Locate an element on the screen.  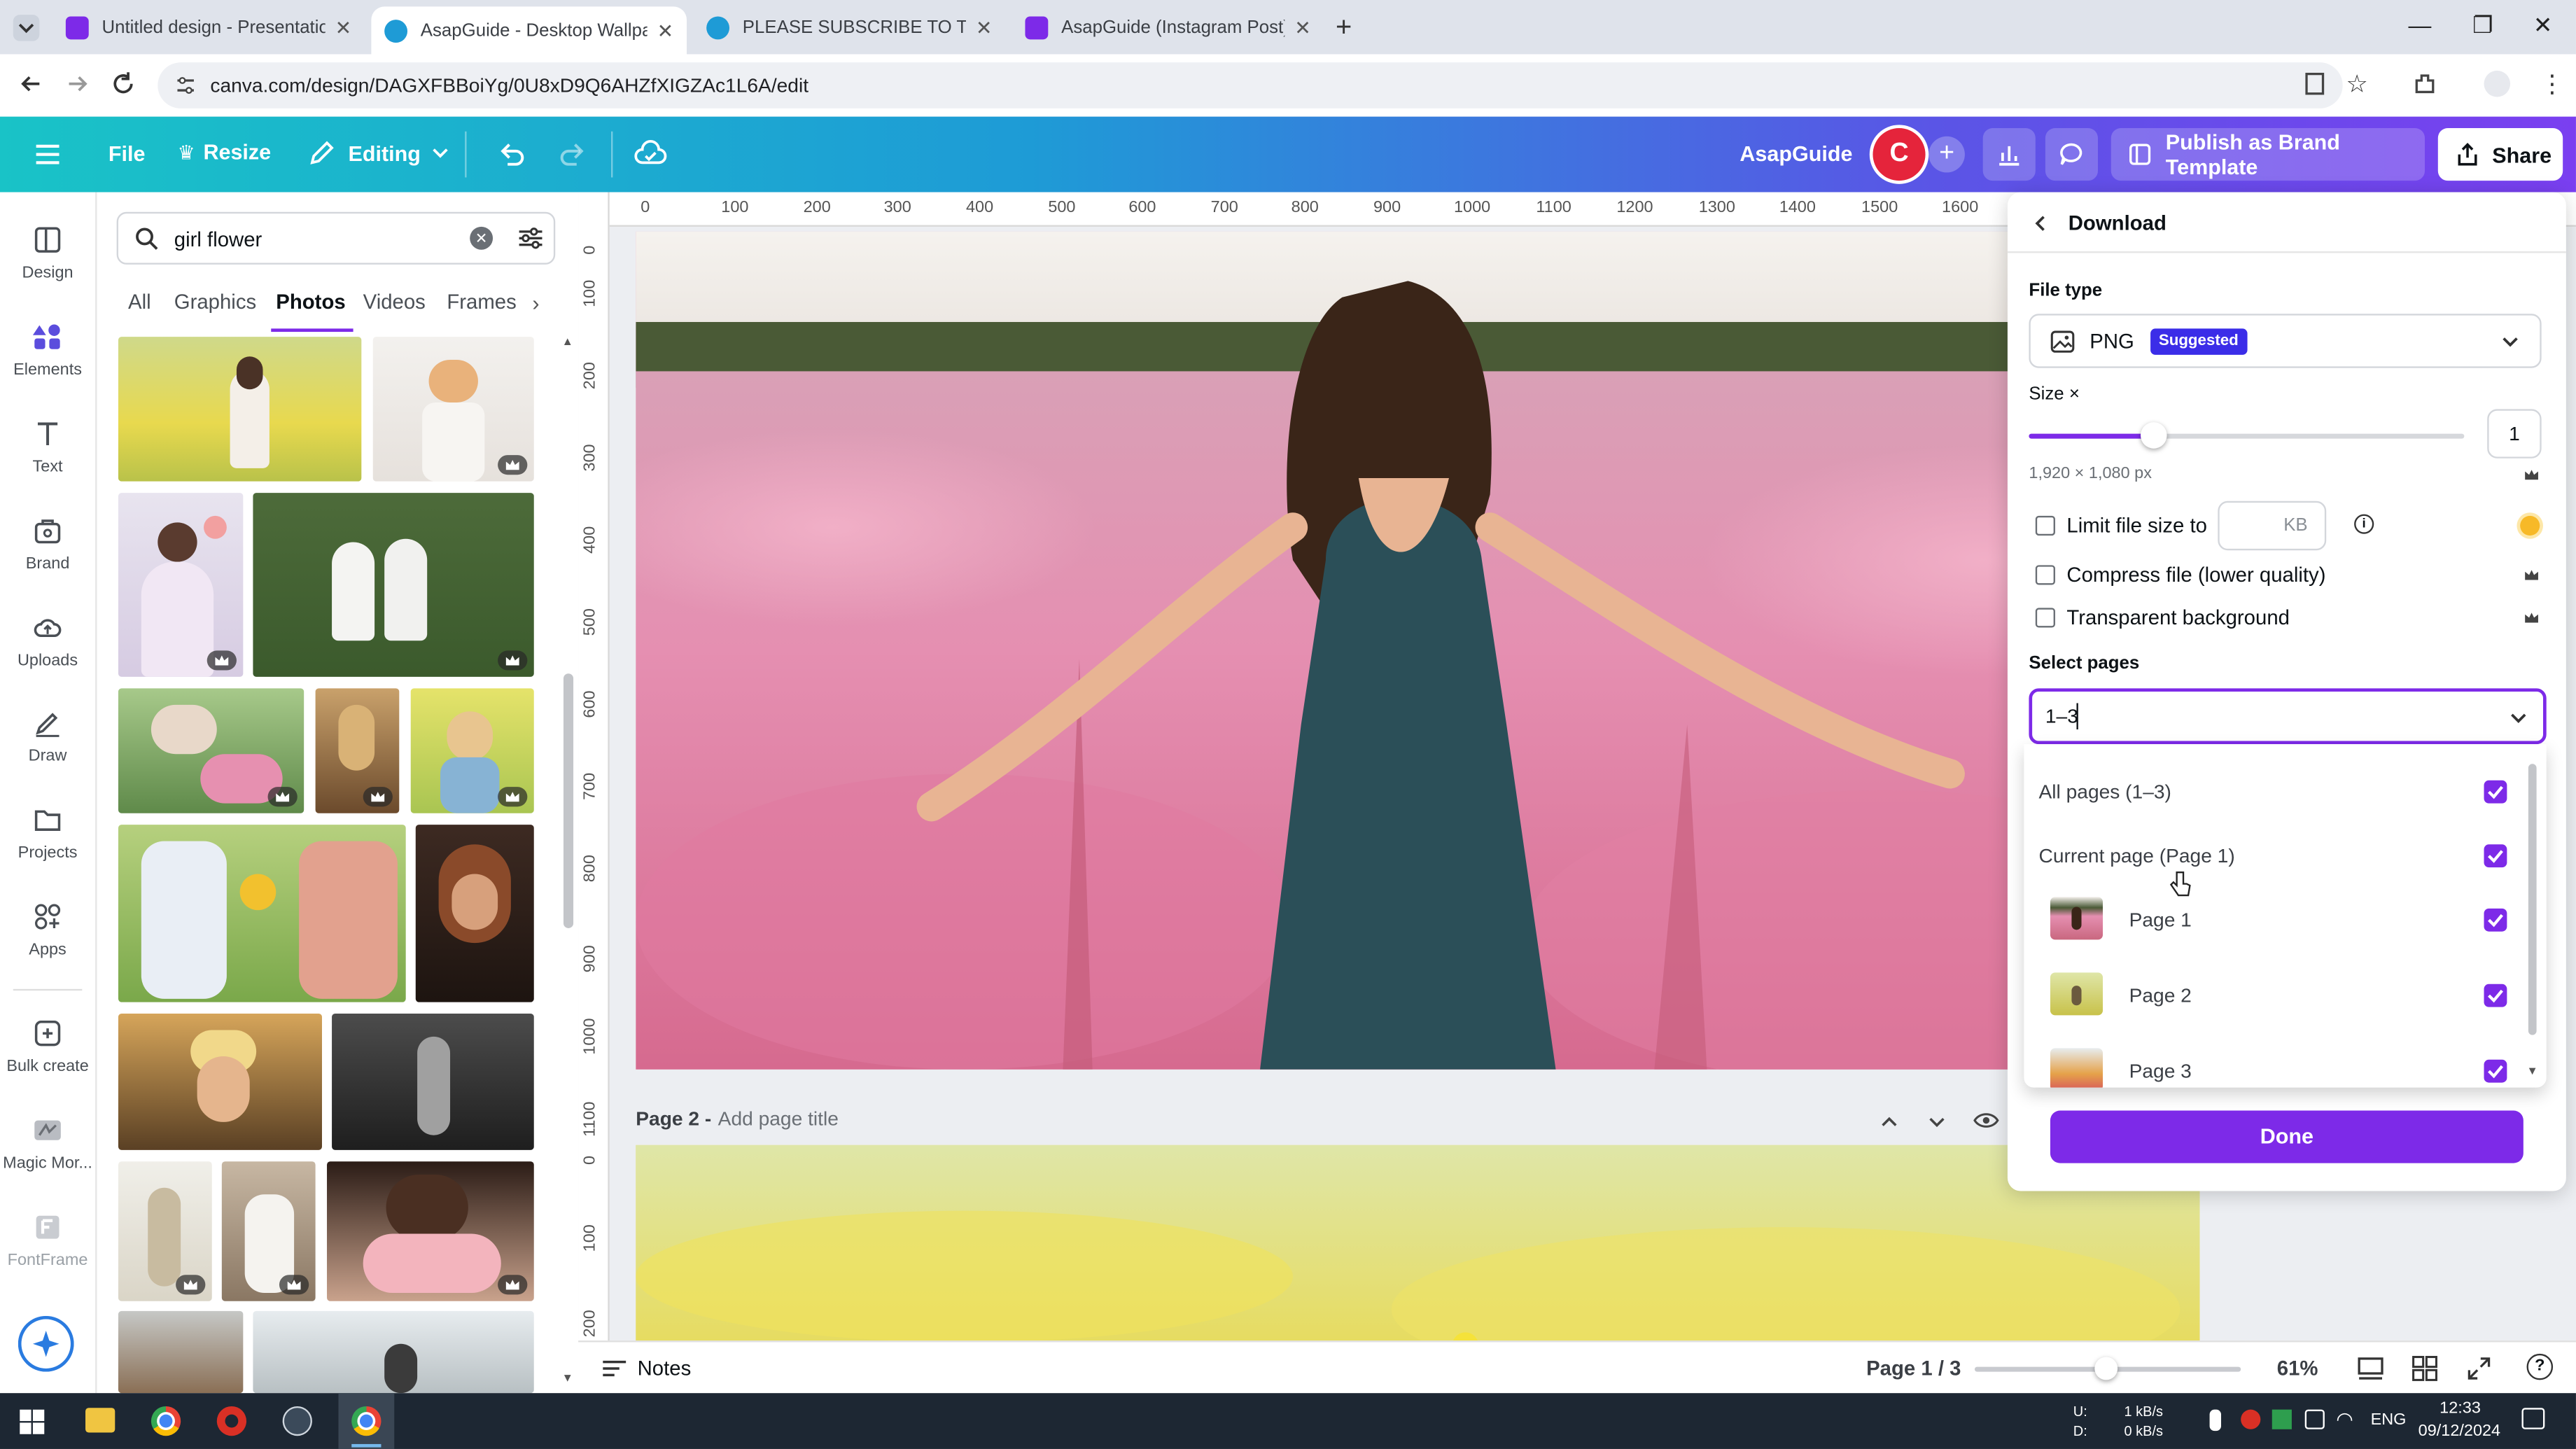
page-title-input: Add page title is located at coordinates (778, 1118).